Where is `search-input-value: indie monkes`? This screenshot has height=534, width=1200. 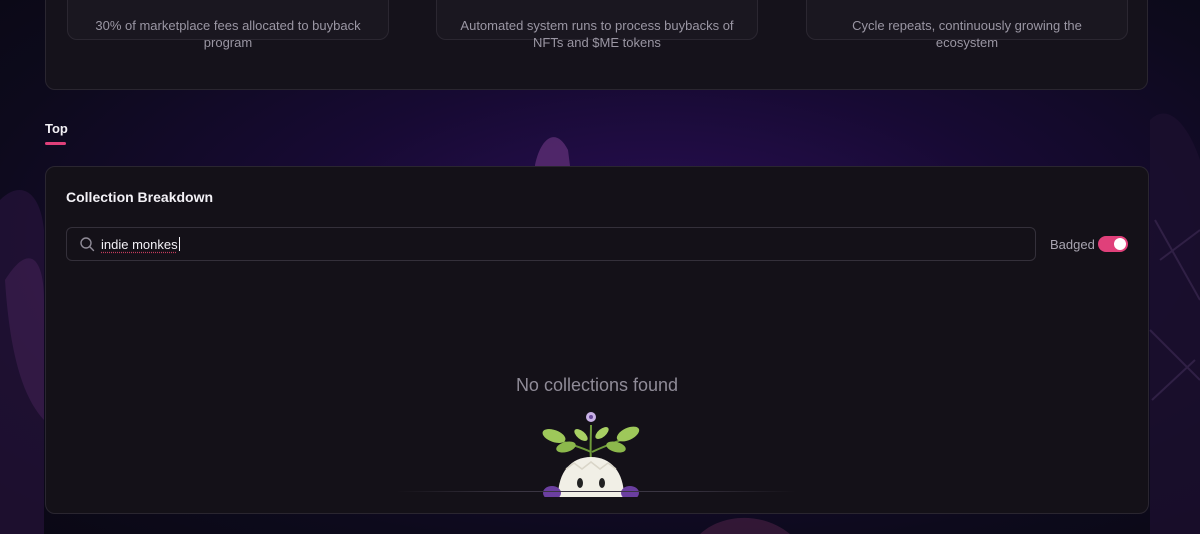 search-input-value: indie monkes is located at coordinates (140, 244).